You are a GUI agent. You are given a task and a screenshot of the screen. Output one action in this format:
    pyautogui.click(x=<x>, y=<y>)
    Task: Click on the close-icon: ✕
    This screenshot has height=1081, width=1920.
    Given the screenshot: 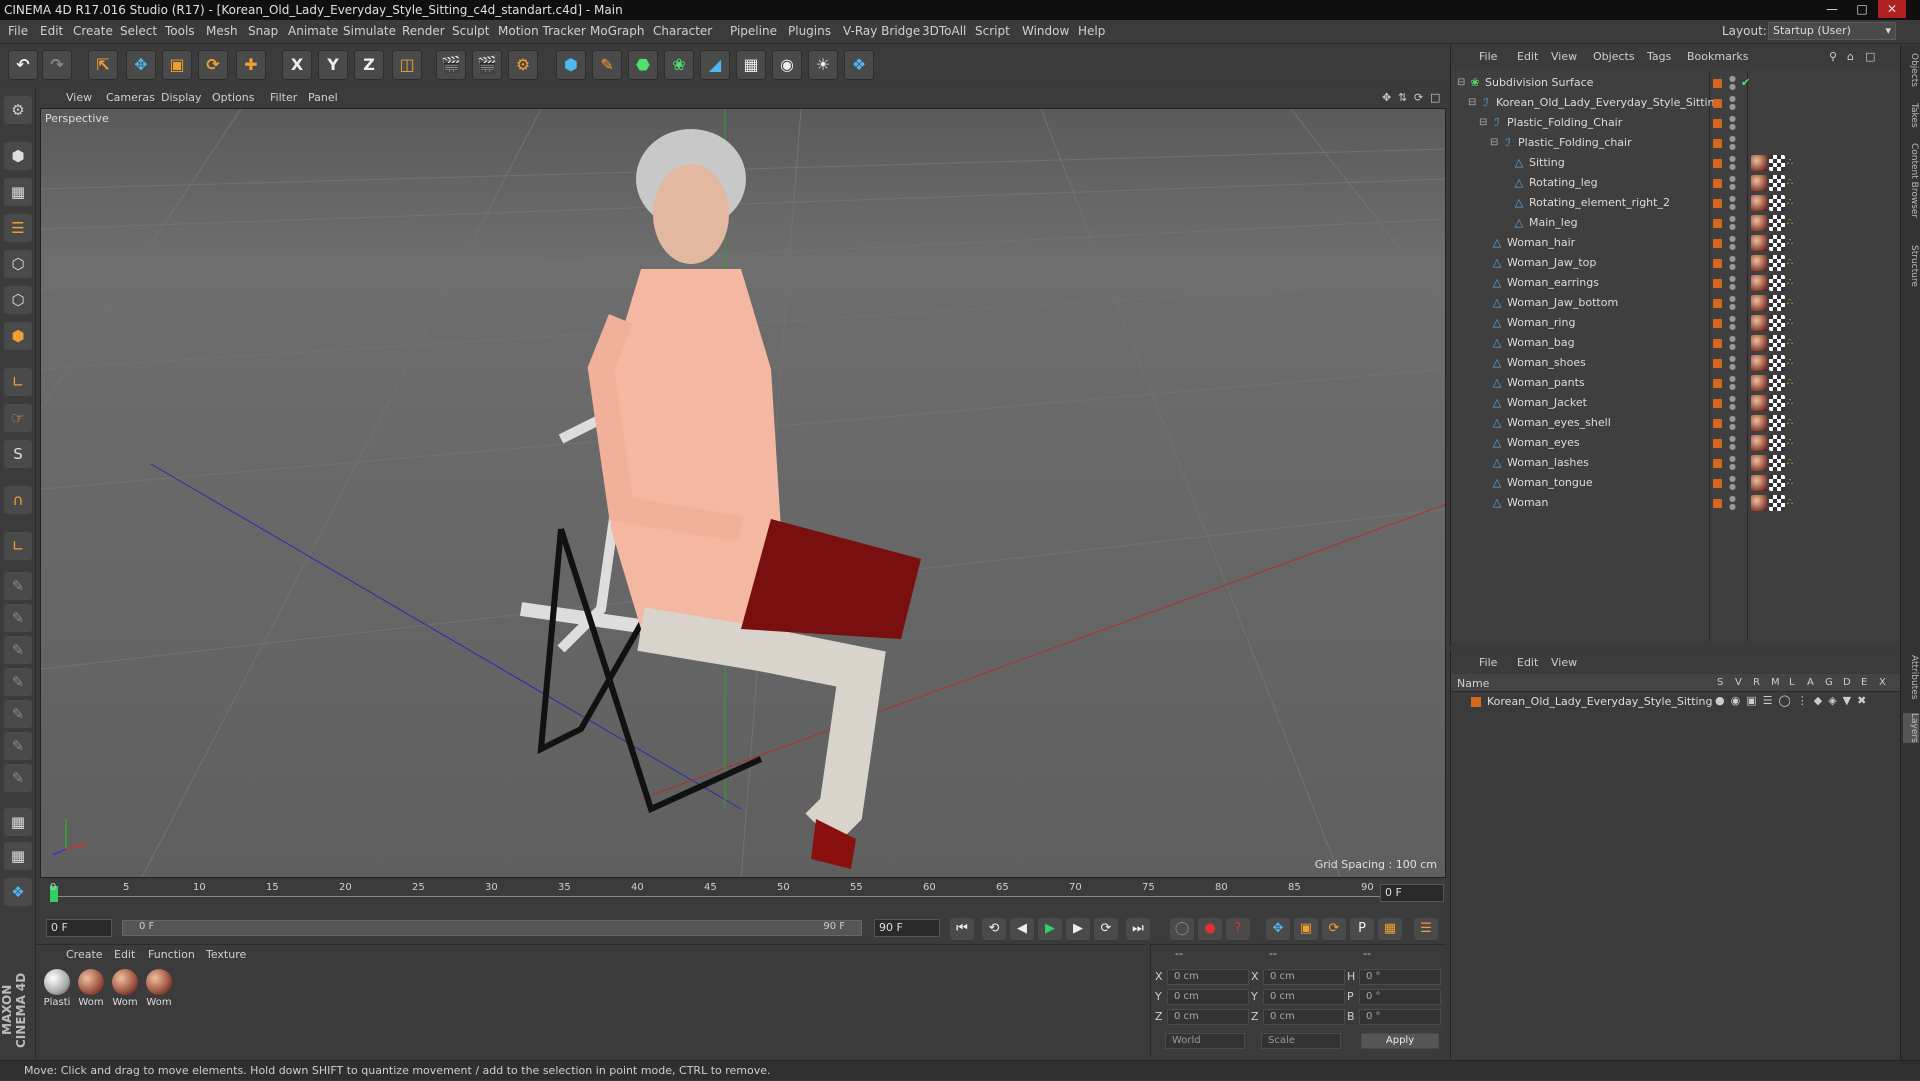 What is the action you would take?
    pyautogui.click(x=1892, y=9)
    